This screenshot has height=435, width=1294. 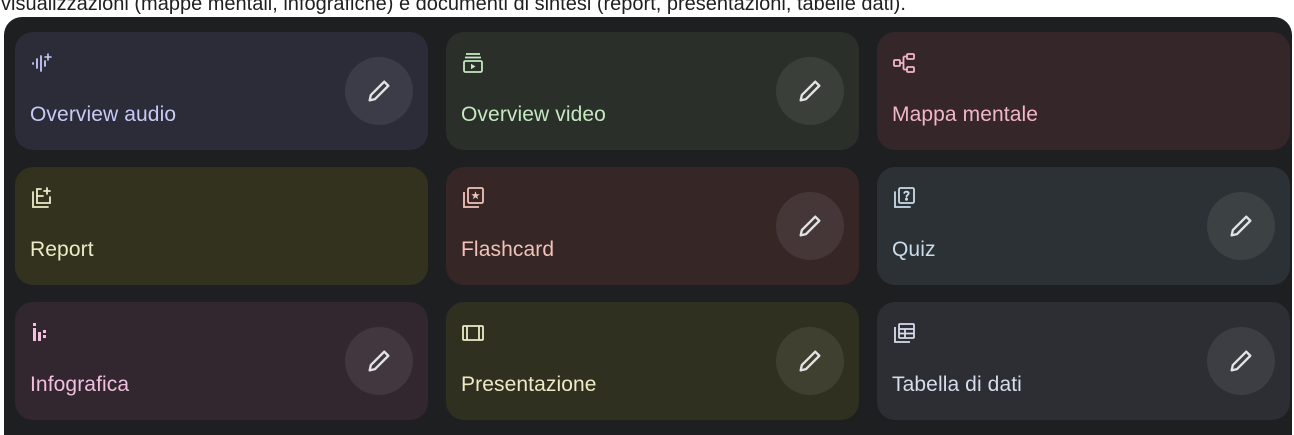 What do you see at coordinates (904, 198) in the screenshot?
I see `quiz-icon` at bounding box center [904, 198].